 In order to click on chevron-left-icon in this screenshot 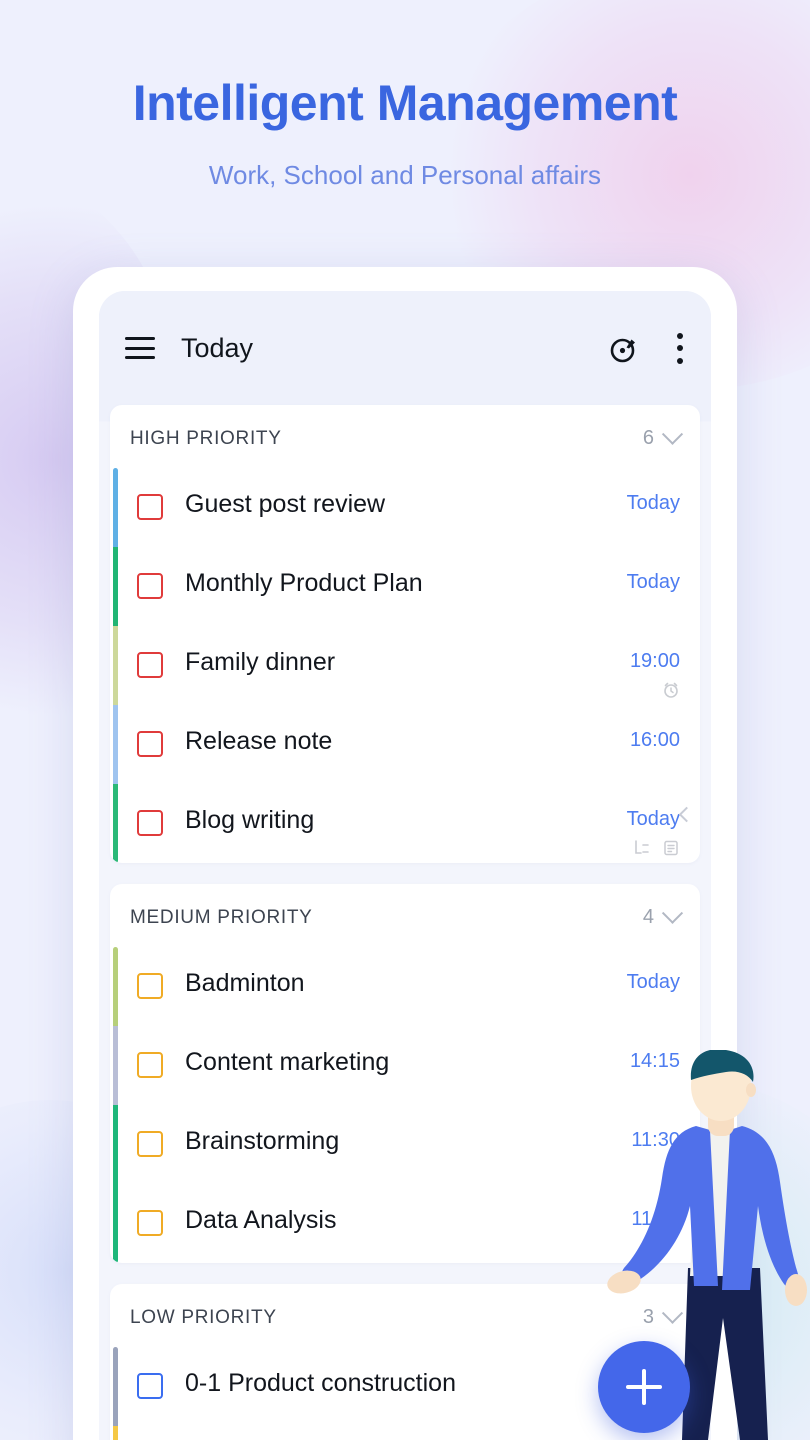, I will do `click(686, 814)`.